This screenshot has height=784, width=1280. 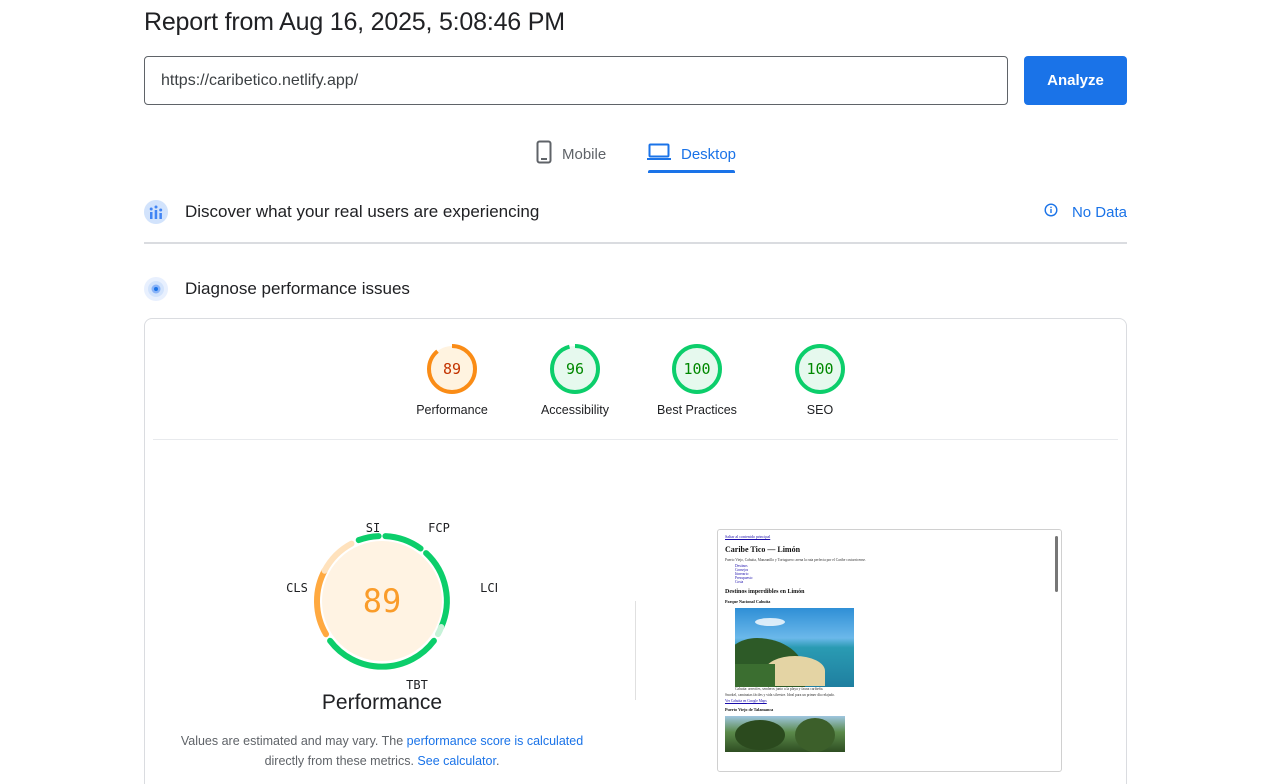 I want to click on metric-label-tbt: TBT, so click(x=417, y=685).